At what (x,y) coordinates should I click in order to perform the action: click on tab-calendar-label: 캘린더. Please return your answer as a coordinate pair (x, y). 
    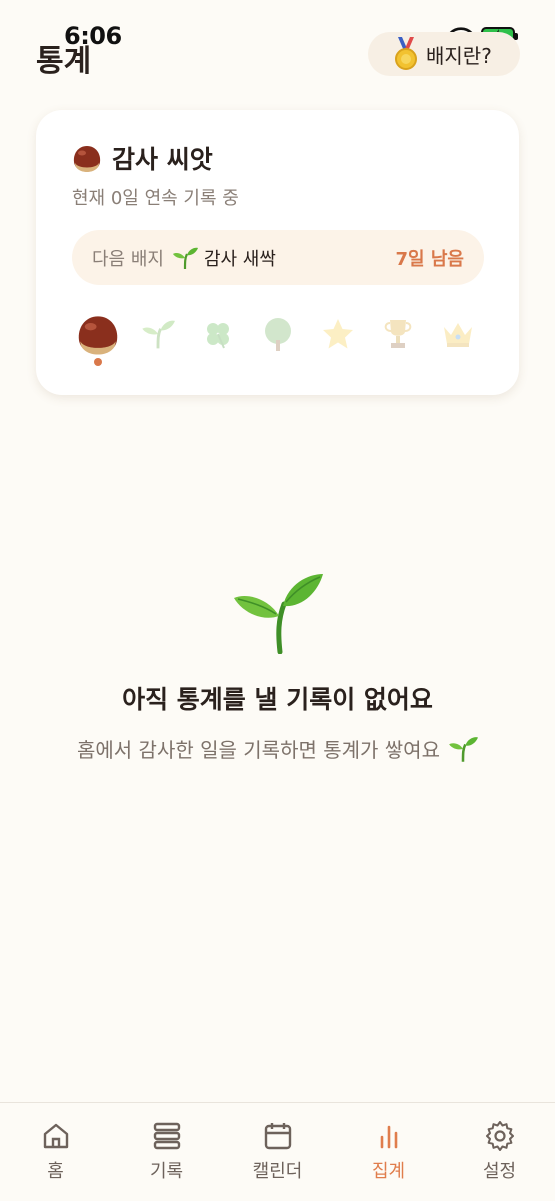
    Looking at the image, I should click on (277, 1171).